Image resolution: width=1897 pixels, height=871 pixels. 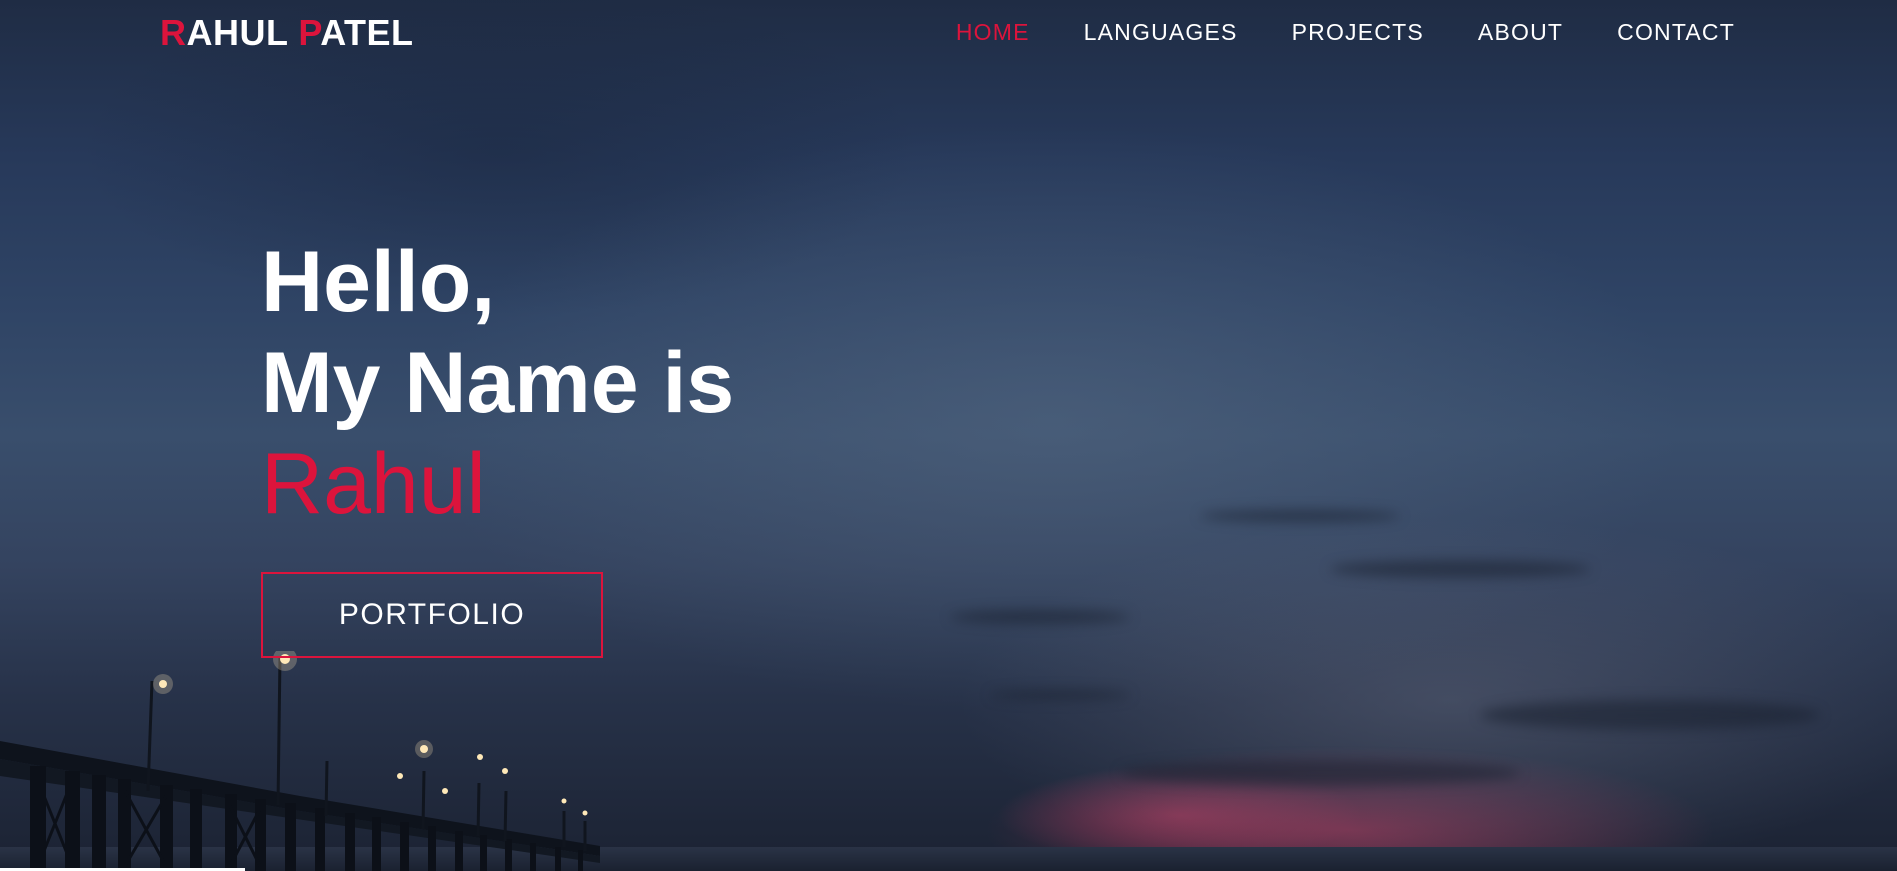 I want to click on portfolio-button: PORTFOLIO, so click(x=432, y=615).